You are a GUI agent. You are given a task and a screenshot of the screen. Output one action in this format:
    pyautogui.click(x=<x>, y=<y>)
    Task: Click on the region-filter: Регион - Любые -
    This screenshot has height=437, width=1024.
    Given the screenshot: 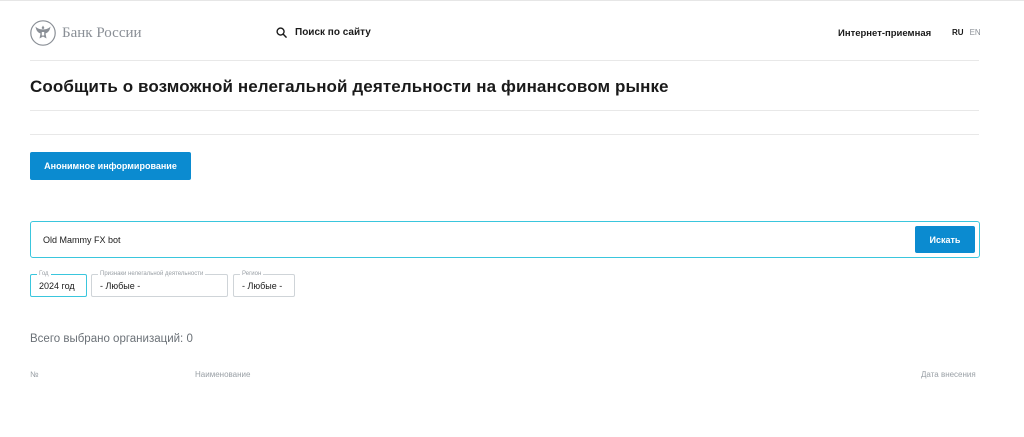 What is the action you would take?
    pyautogui.click(x=264, y=283)
    